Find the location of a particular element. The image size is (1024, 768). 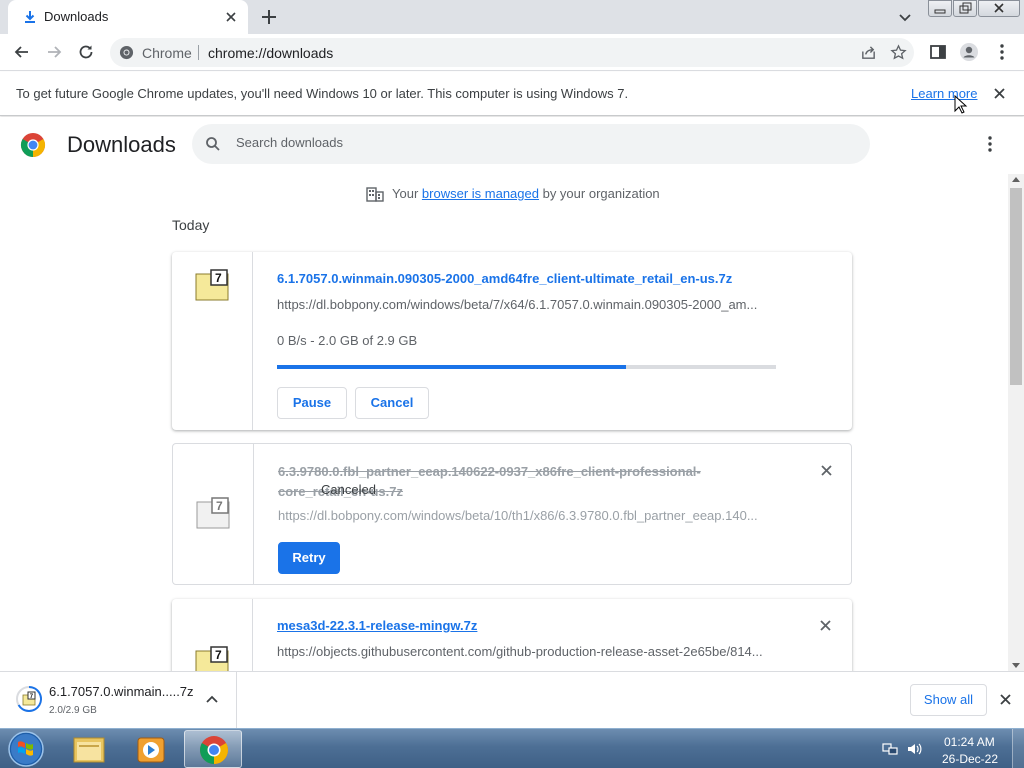

search-box is located at coordinates (531, 144).